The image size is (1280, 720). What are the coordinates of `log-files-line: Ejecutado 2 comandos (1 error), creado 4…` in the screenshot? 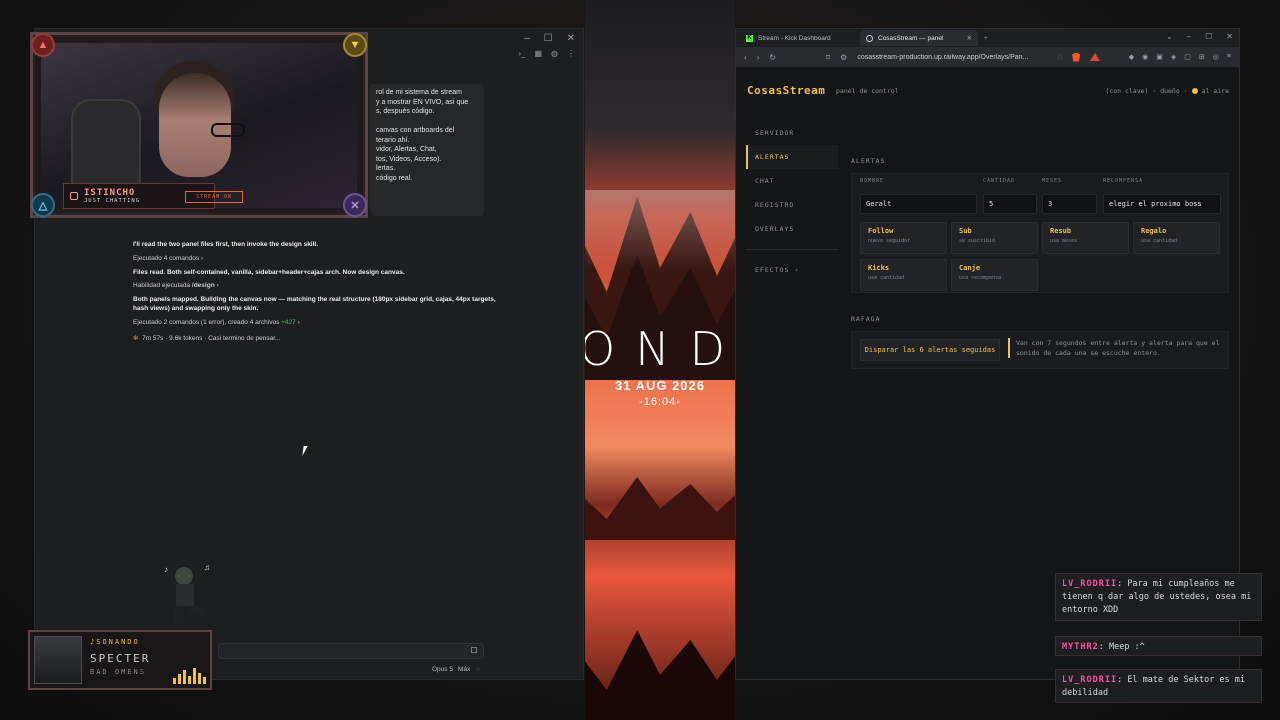 It's located at (216, 322).